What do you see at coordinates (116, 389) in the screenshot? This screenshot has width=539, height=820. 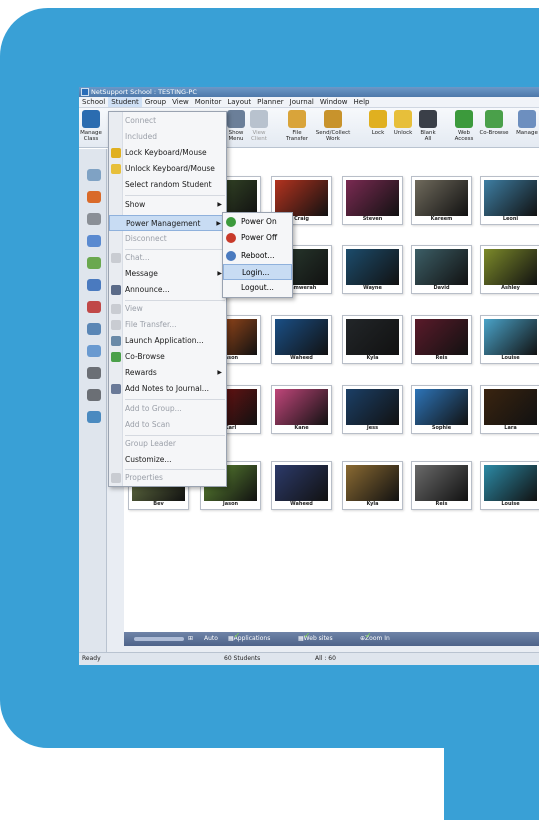 I see `journal-icon` at bounding box center [116, 389].